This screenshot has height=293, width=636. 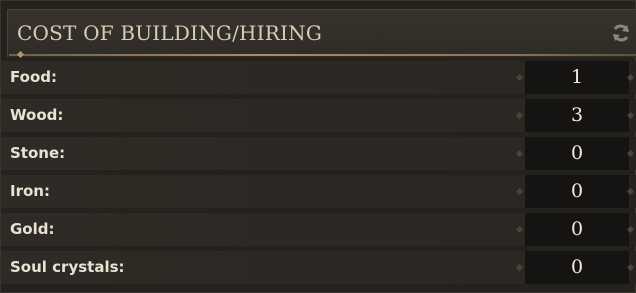 I want to click on cost-value-field: 1, so click(x=577, y=77).